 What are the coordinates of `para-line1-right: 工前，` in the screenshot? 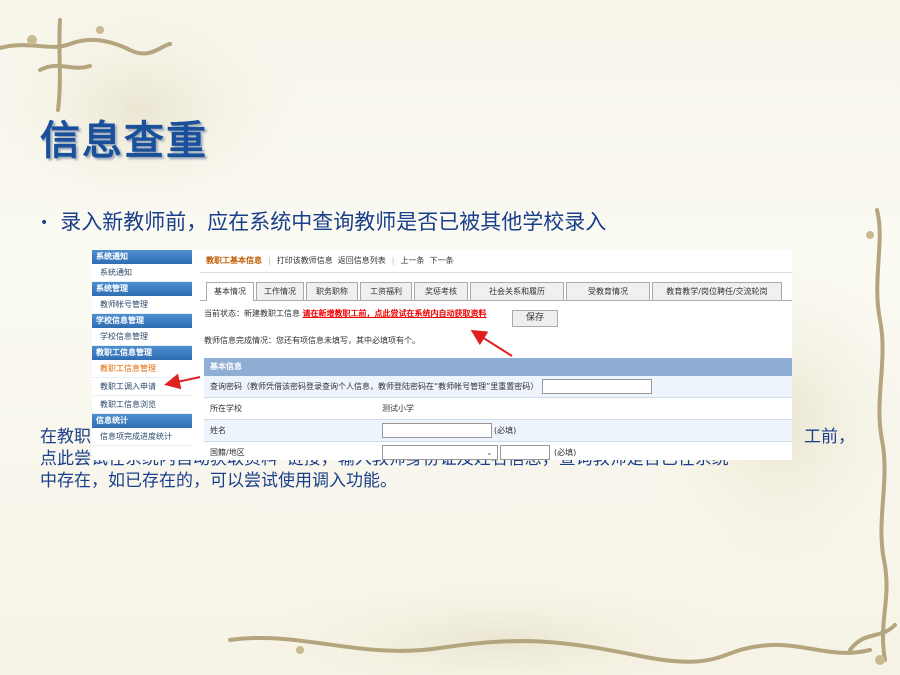 It's located at (829, 437).